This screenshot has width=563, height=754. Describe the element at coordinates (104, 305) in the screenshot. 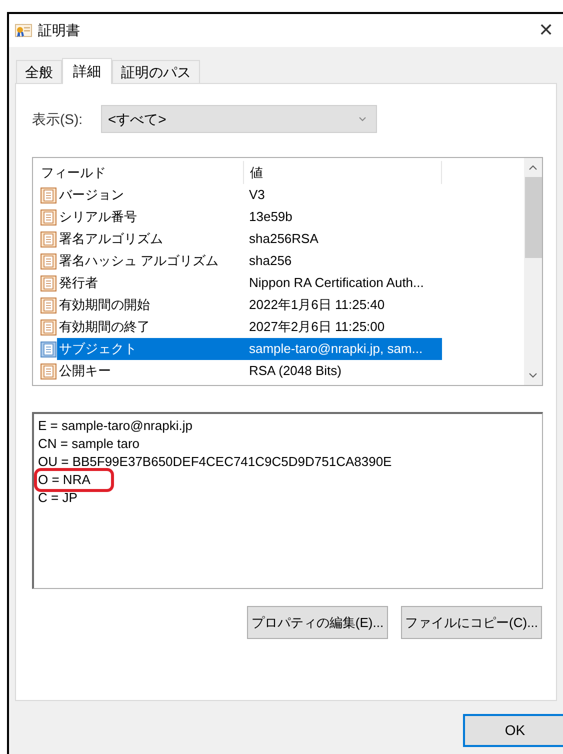

I see `field-name: 有効期間の開始` at that location.